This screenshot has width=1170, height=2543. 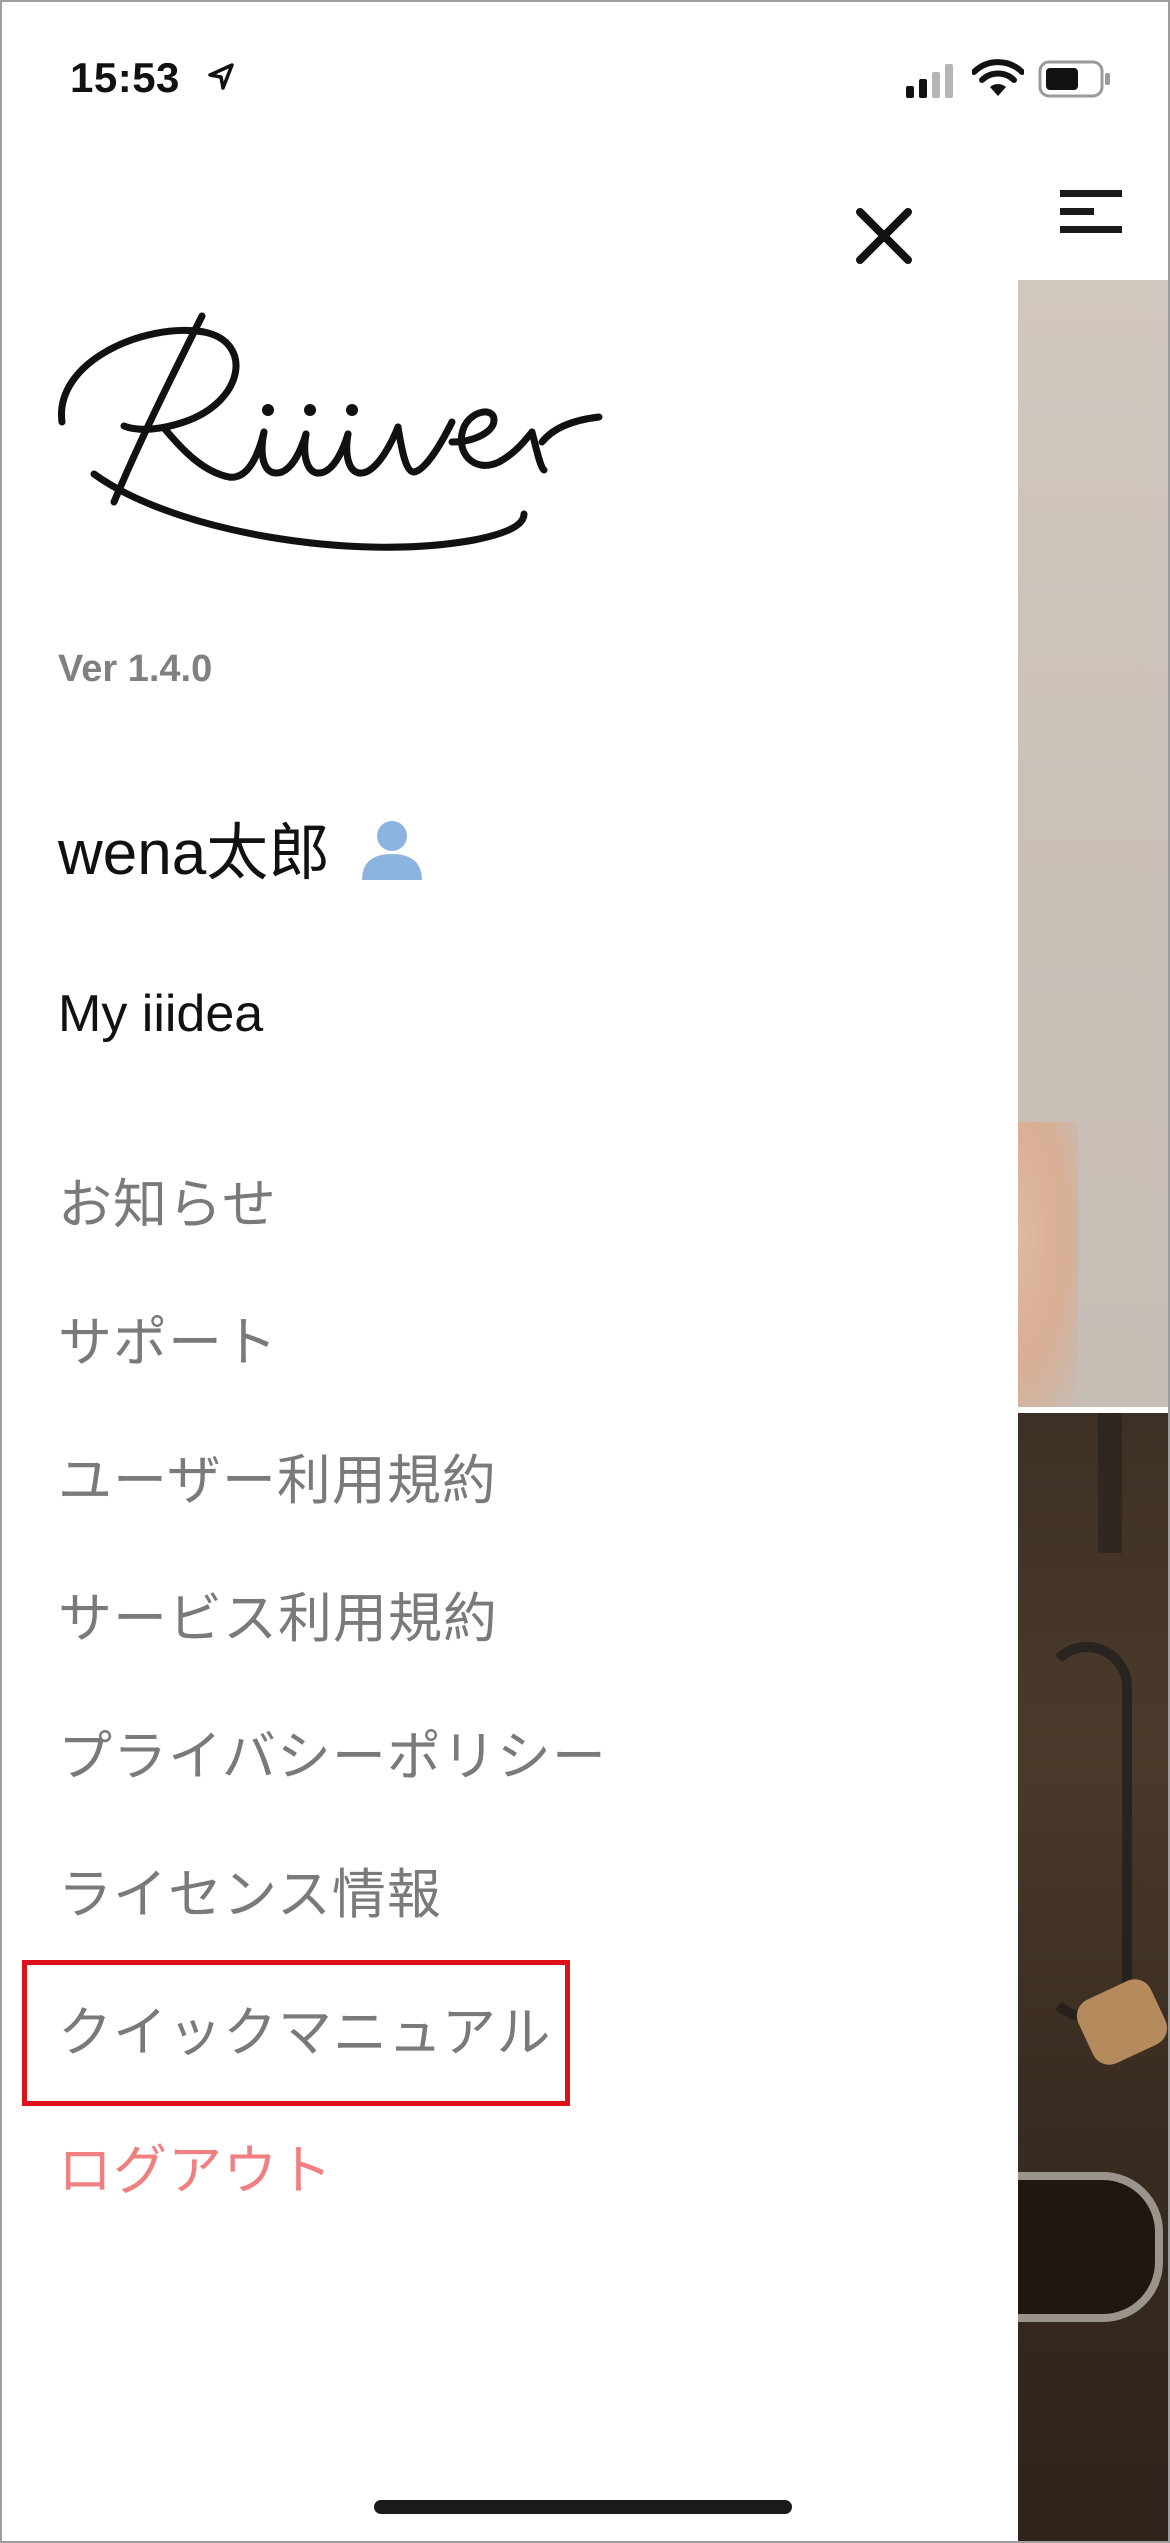 What do you see at coordinates (884, 236) in the screenshot?
I see `close-icon` at bounding box center [884, 236].